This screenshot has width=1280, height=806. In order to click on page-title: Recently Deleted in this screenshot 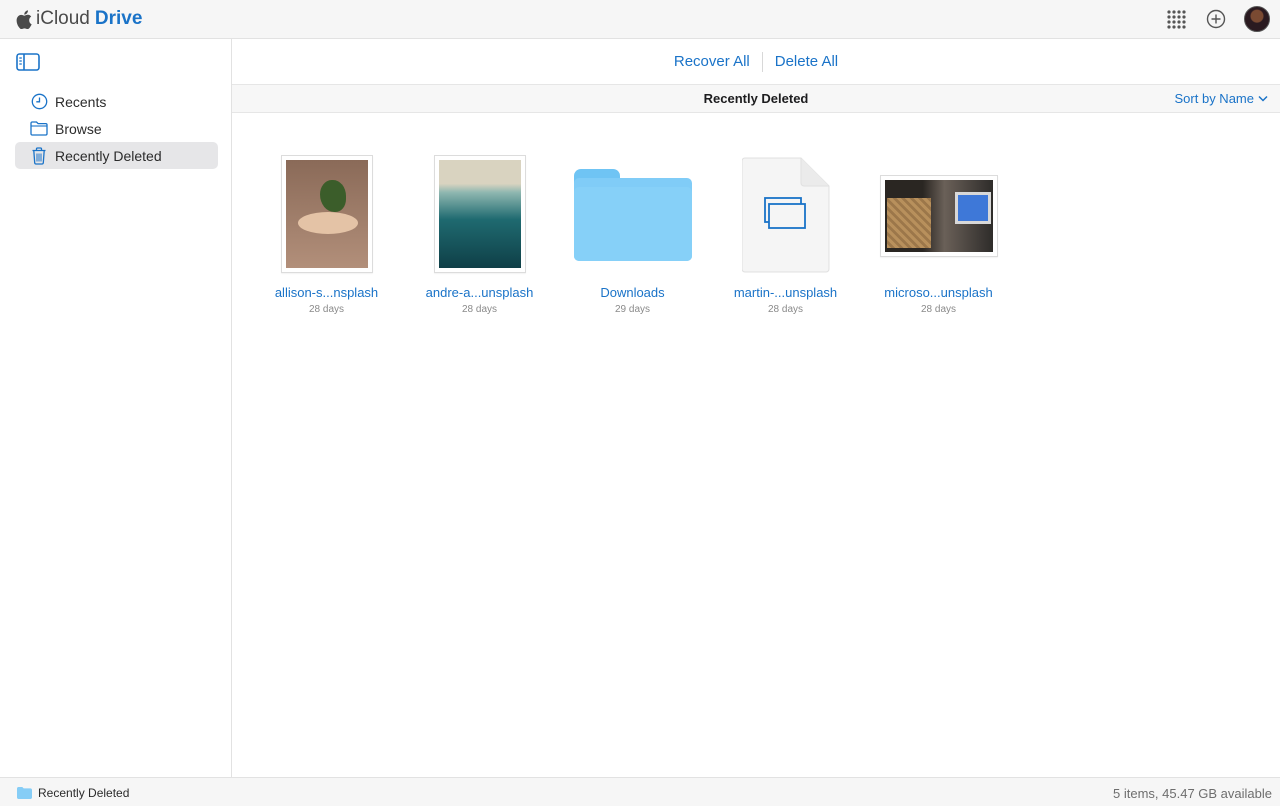, I will do `click(756, 98)`.